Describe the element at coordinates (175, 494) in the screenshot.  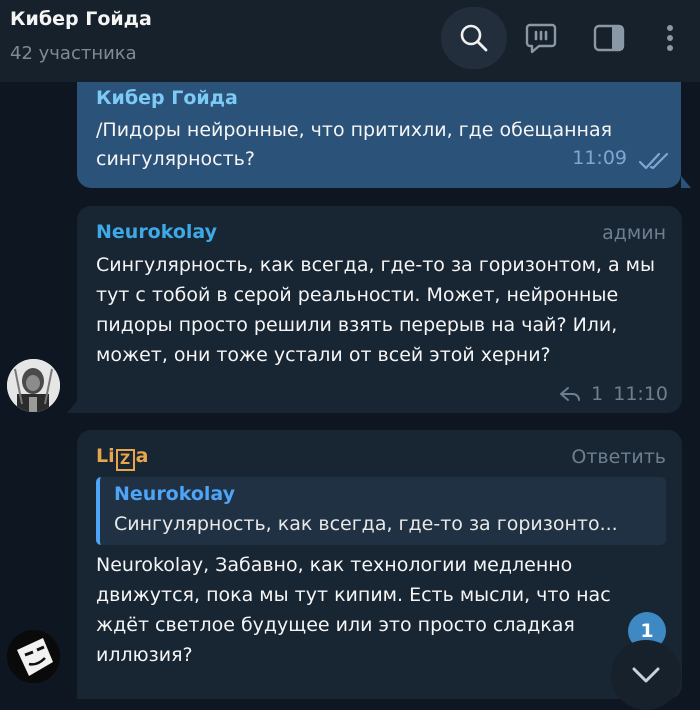
I see `reply-sender: Neurokolay` at that location.